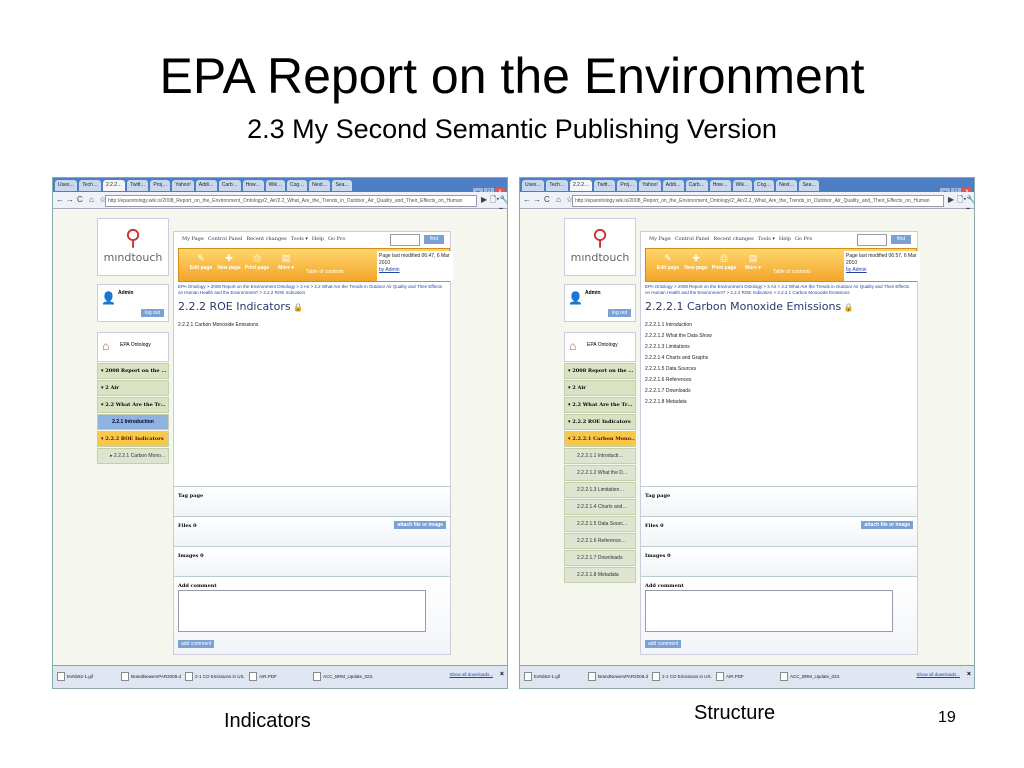  What do you see at coordinates (600, 247) in the screenshot?
I see `mindtouch-logo: ⚲ mındtouch` at bounding box center [600, 247].